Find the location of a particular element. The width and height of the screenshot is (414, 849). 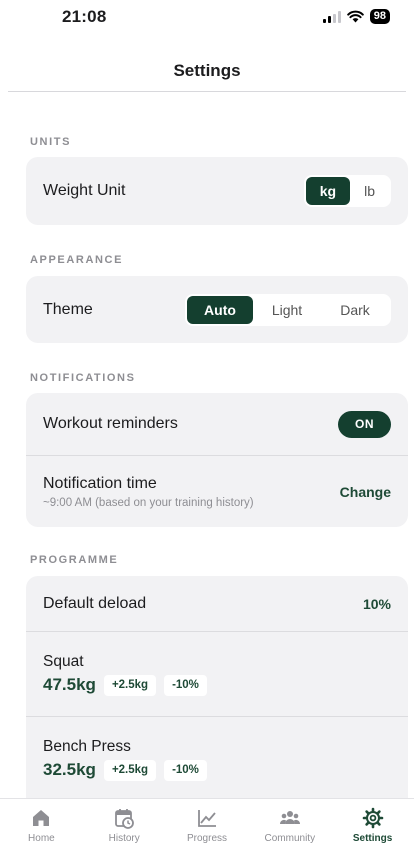

theme-option-light: Light is located at coordinates (287, 310).